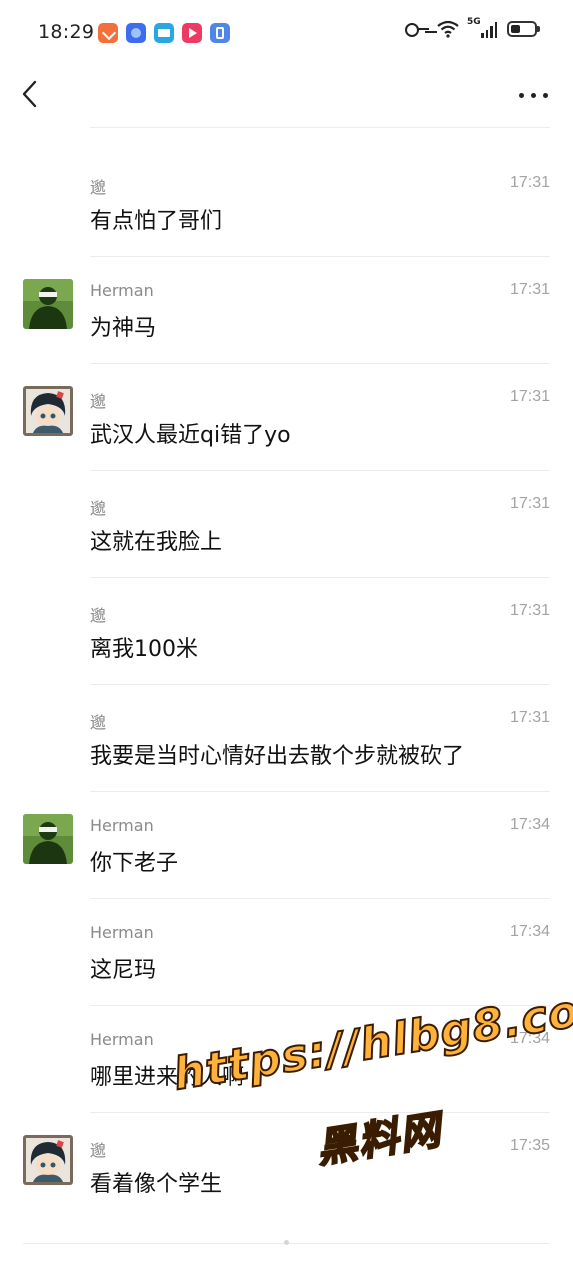 This screenshot has height=1280, width=573. I want to click on divider, so click(320, 127).